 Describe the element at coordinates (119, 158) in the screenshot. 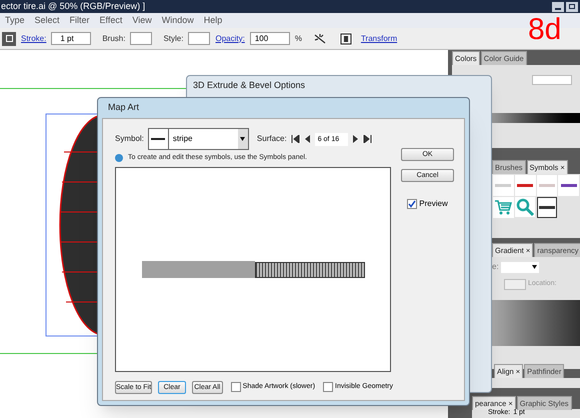

I see `info-icon` at that location.